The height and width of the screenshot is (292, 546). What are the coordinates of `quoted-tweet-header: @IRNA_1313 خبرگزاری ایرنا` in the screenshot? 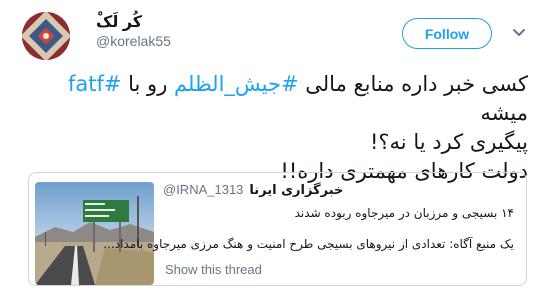 It's located at (253, 190).